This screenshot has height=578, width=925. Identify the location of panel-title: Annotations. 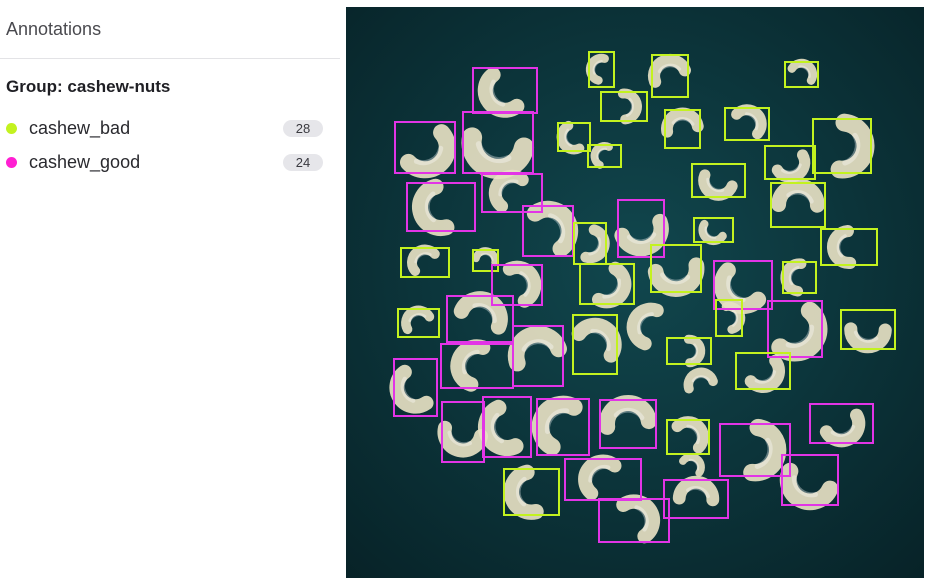
(54, 28).